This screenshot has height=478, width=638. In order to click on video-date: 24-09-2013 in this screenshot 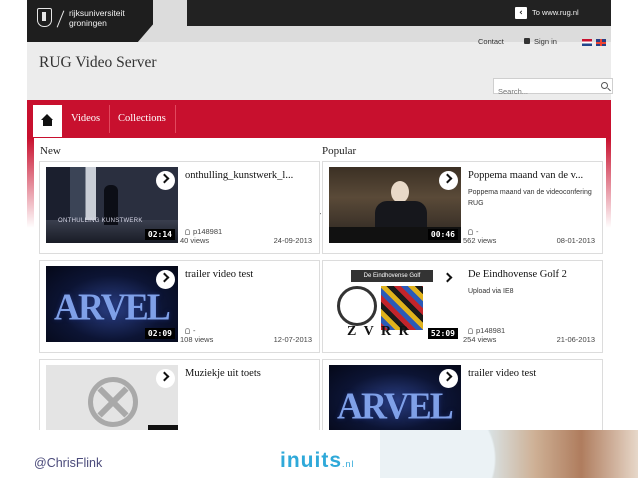, I will do `click(292, 240)`.